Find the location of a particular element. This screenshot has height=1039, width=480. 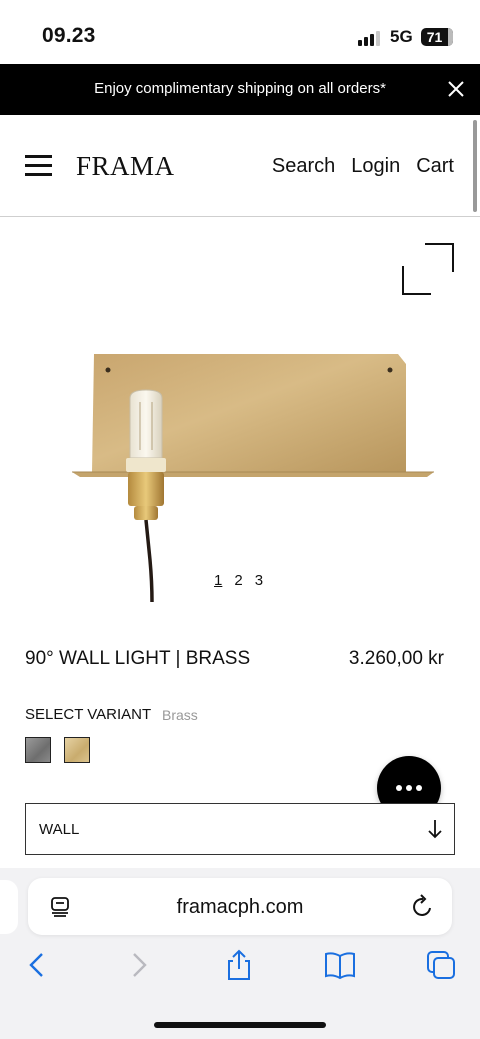

signal-icon is located at coordinates (370, 38).